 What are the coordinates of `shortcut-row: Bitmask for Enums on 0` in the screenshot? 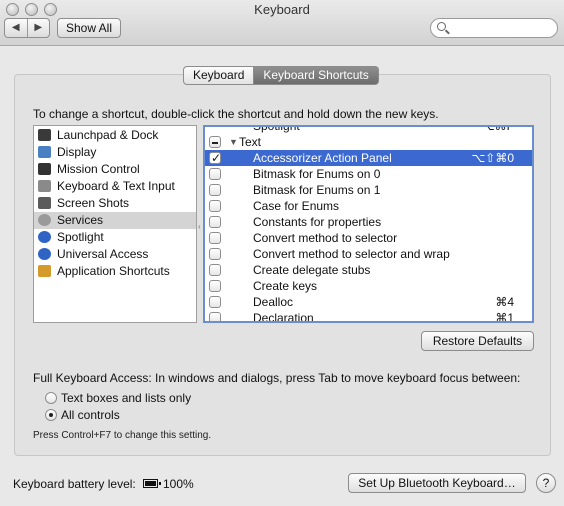 It's located at (368, 174).